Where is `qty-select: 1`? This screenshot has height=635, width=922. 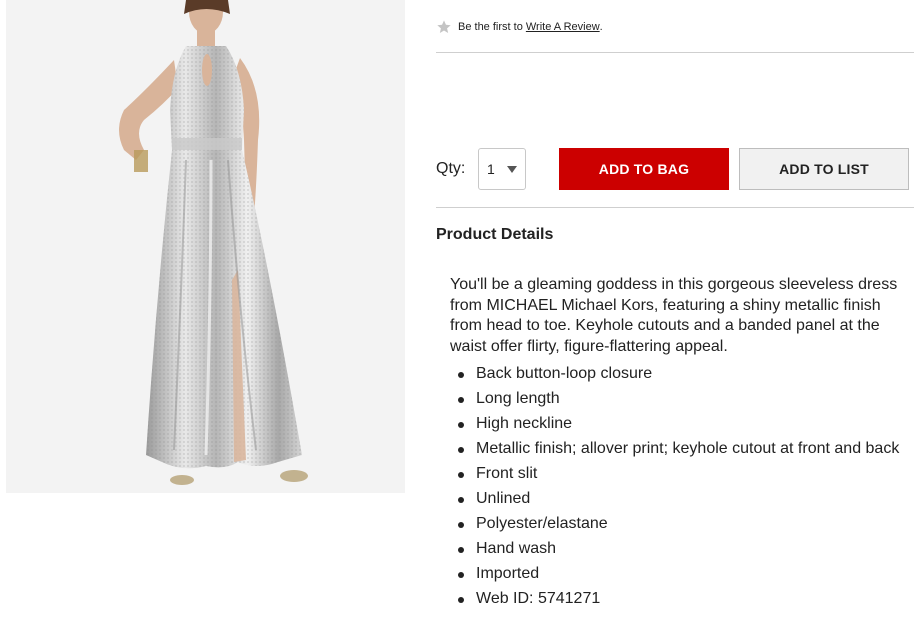 qty-select: 1 is located at coordinates (502, 169).